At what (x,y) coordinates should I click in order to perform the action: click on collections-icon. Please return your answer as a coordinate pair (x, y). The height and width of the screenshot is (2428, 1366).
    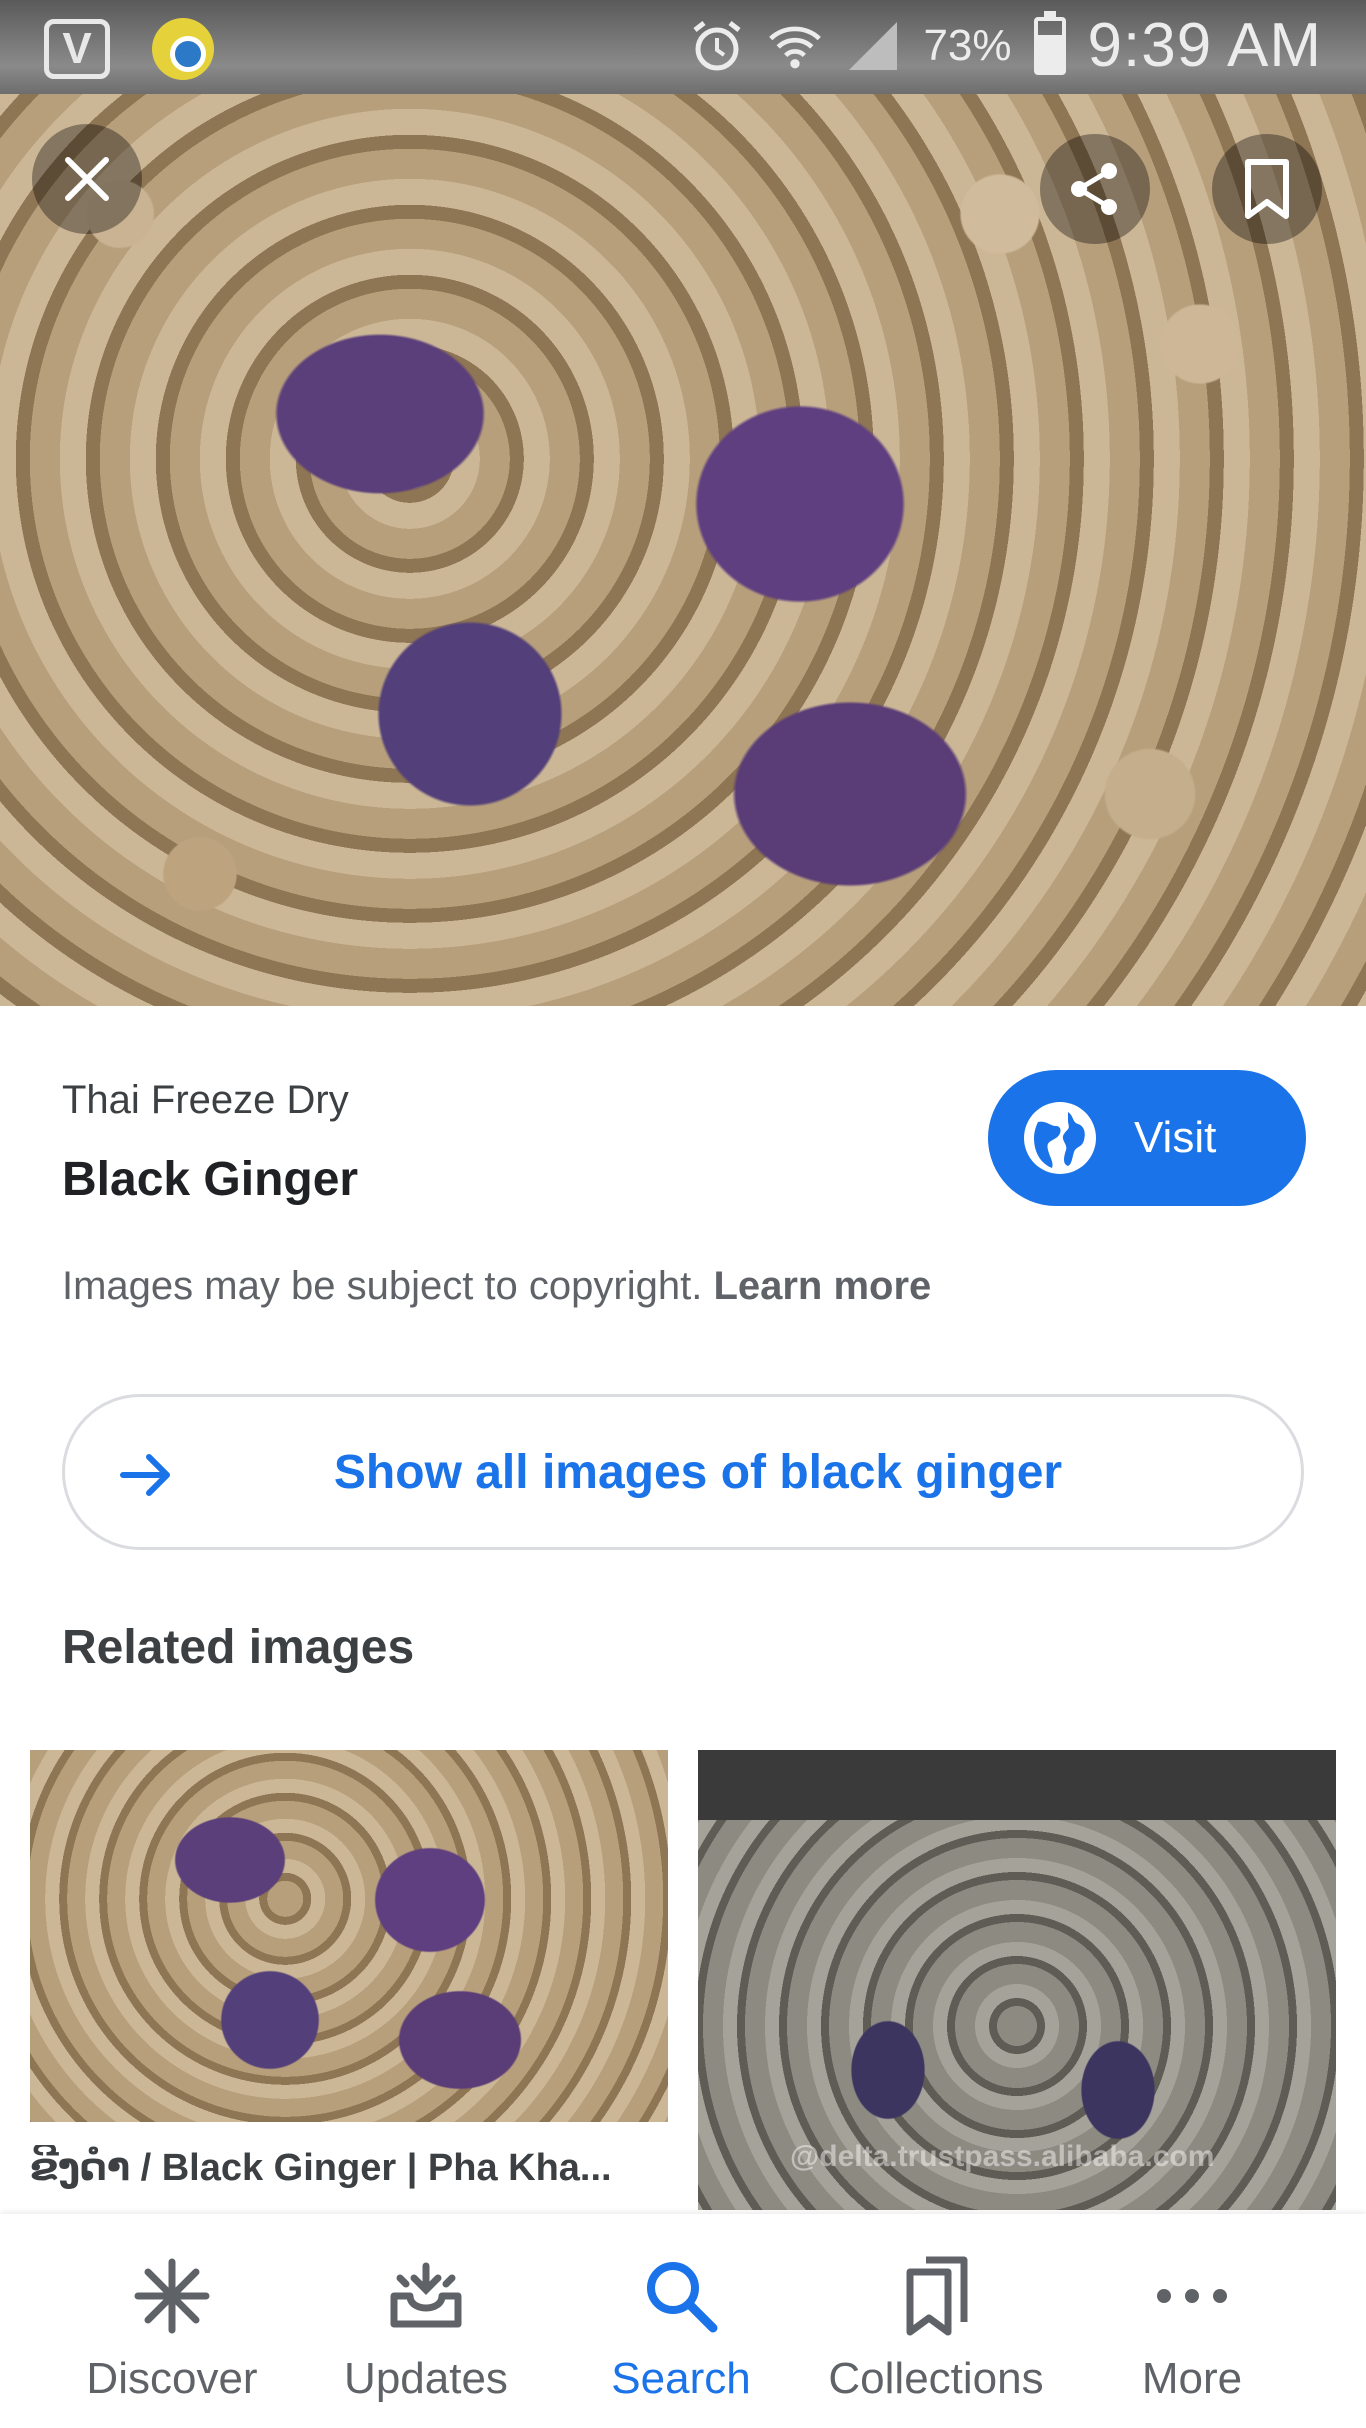
    Looking at the image, I should click on (937, 2296).